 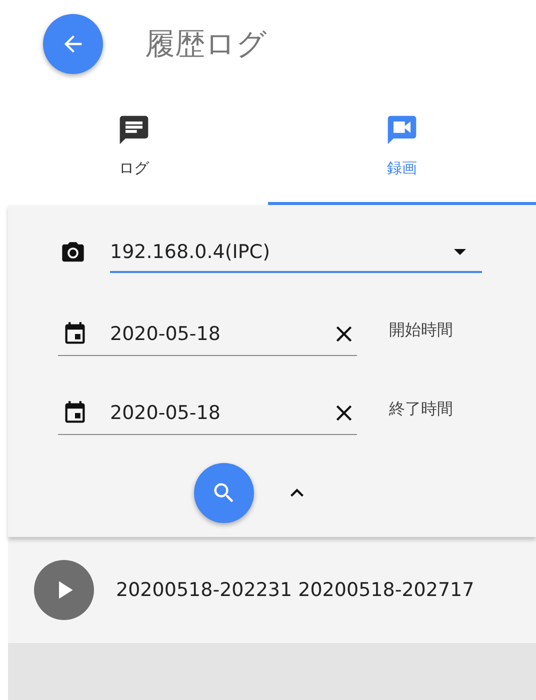 I want to click on dropdown-caret-icon, so click(x=460, y=252).